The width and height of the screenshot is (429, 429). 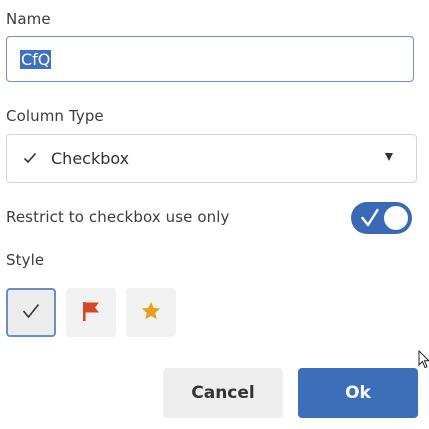 I want to click on column-type-value: Checkbox, so click(x=90, y=158).